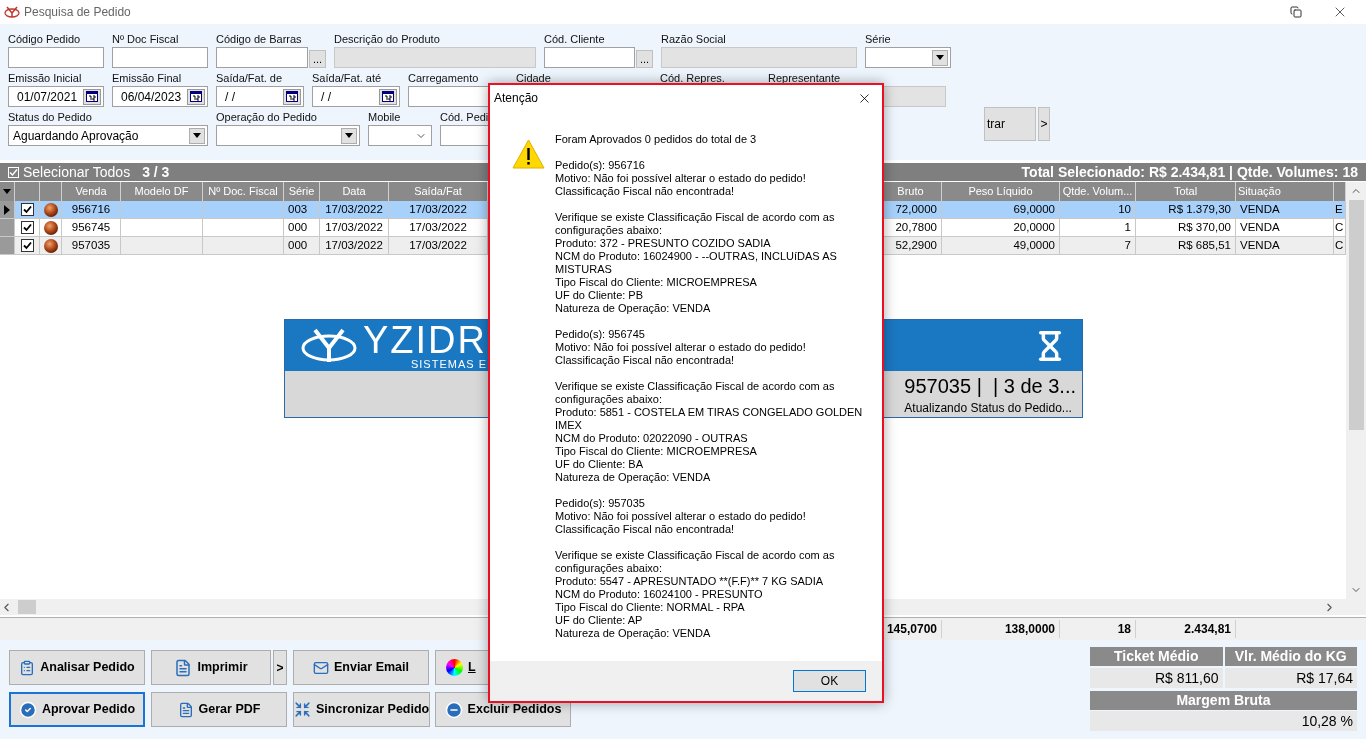 This screenshot has width=1366, height=739. What do you see at coordinates (681, 516) in the screenshot?
I see `message-paragraph: Pedido(s): 957035 Motivo: Não foi possível alterar o estado do pedido! Classificação Fiscal não encontrada!` at bounding box center [681, 516].